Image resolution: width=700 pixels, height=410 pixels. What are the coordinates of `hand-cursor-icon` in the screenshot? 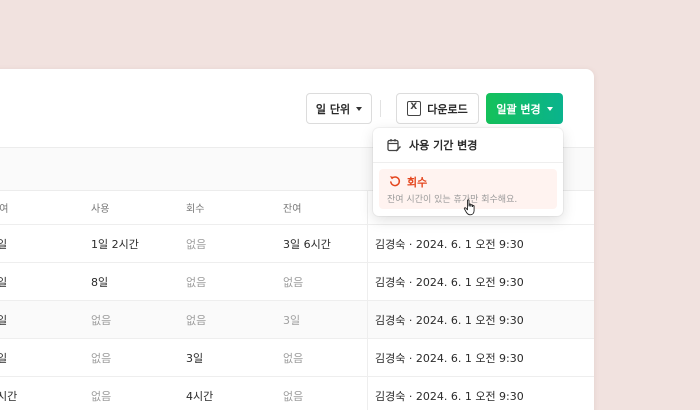 It's located at (469, 207).